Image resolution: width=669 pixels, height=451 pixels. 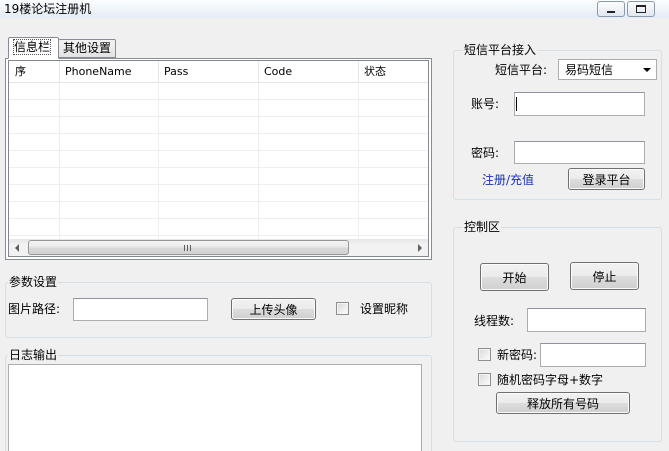 I want to click on maximize-button, so click(x=641, y=9).